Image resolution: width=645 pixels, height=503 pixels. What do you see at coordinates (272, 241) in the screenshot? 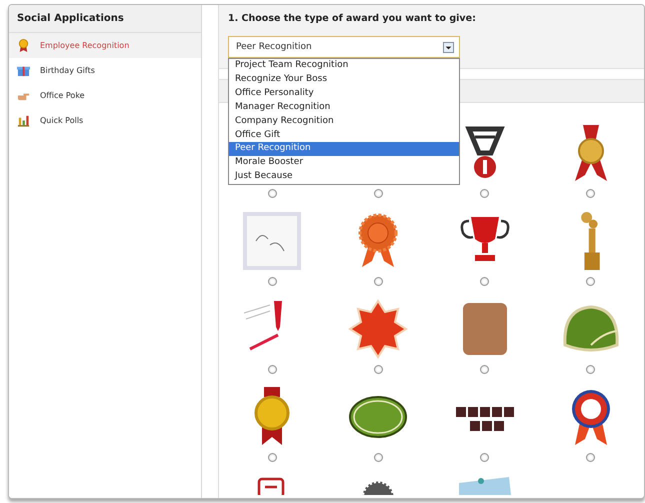
I see `note-drawing` at bounding box center [272, 241].